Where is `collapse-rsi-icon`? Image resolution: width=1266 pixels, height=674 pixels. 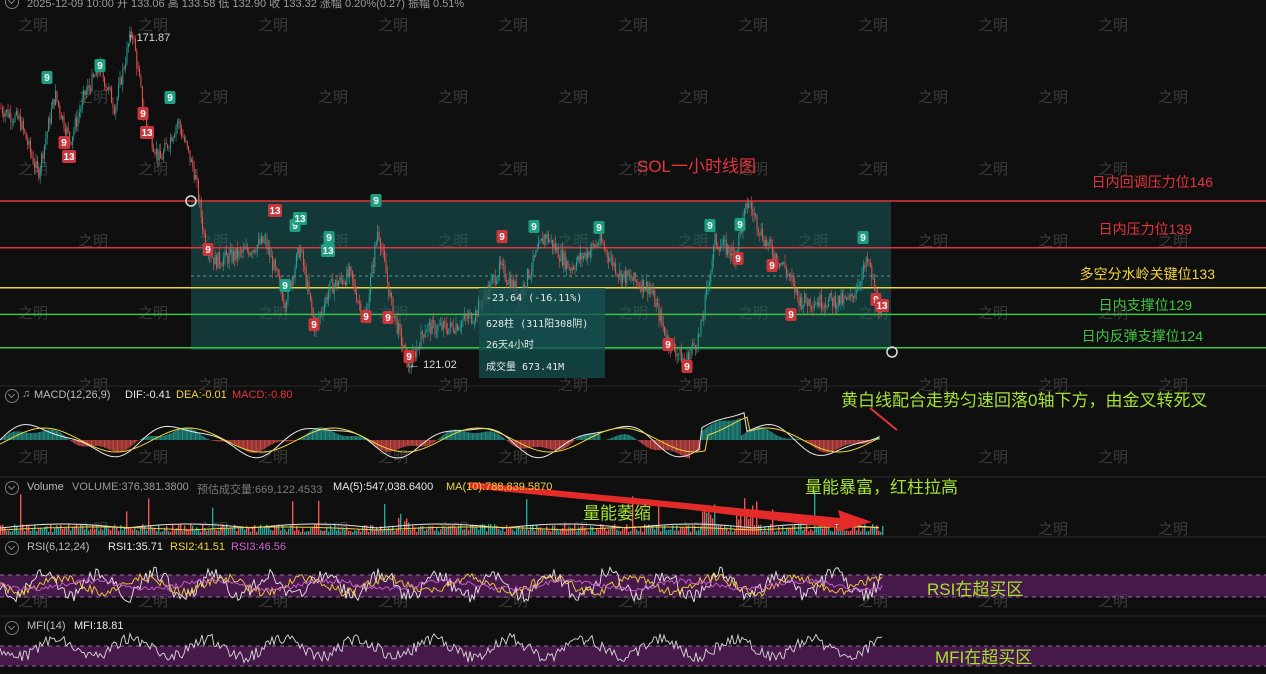 collapse-rsi-icon is located at coordinates (12, 548).